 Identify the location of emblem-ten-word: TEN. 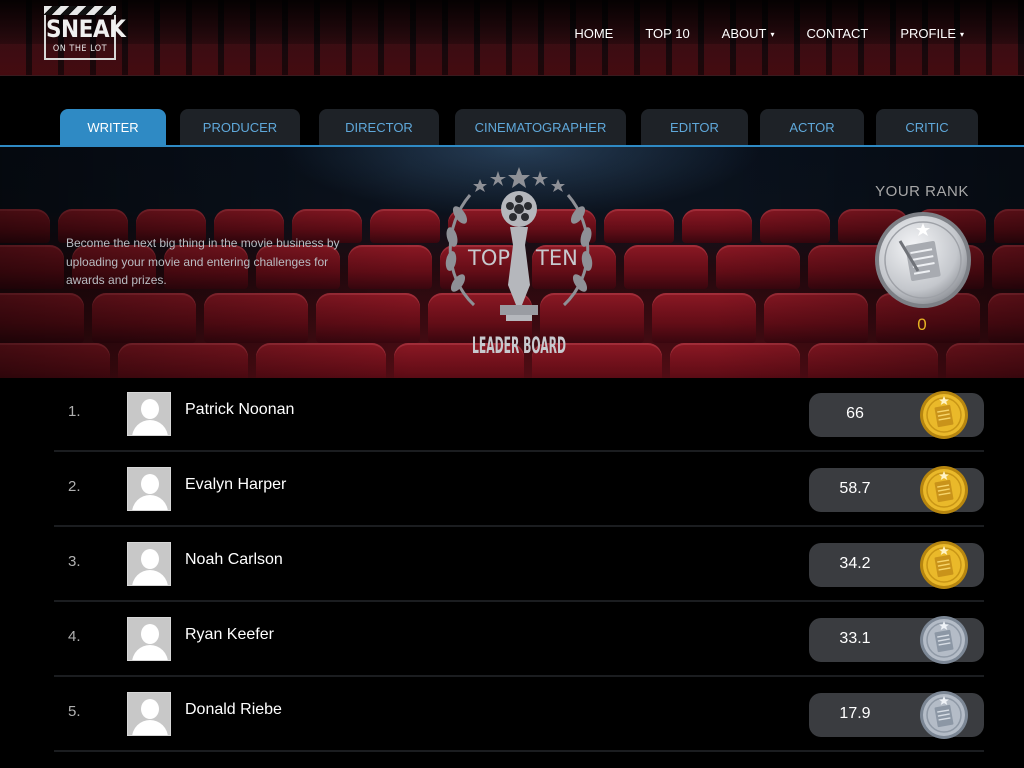
(556, 258).